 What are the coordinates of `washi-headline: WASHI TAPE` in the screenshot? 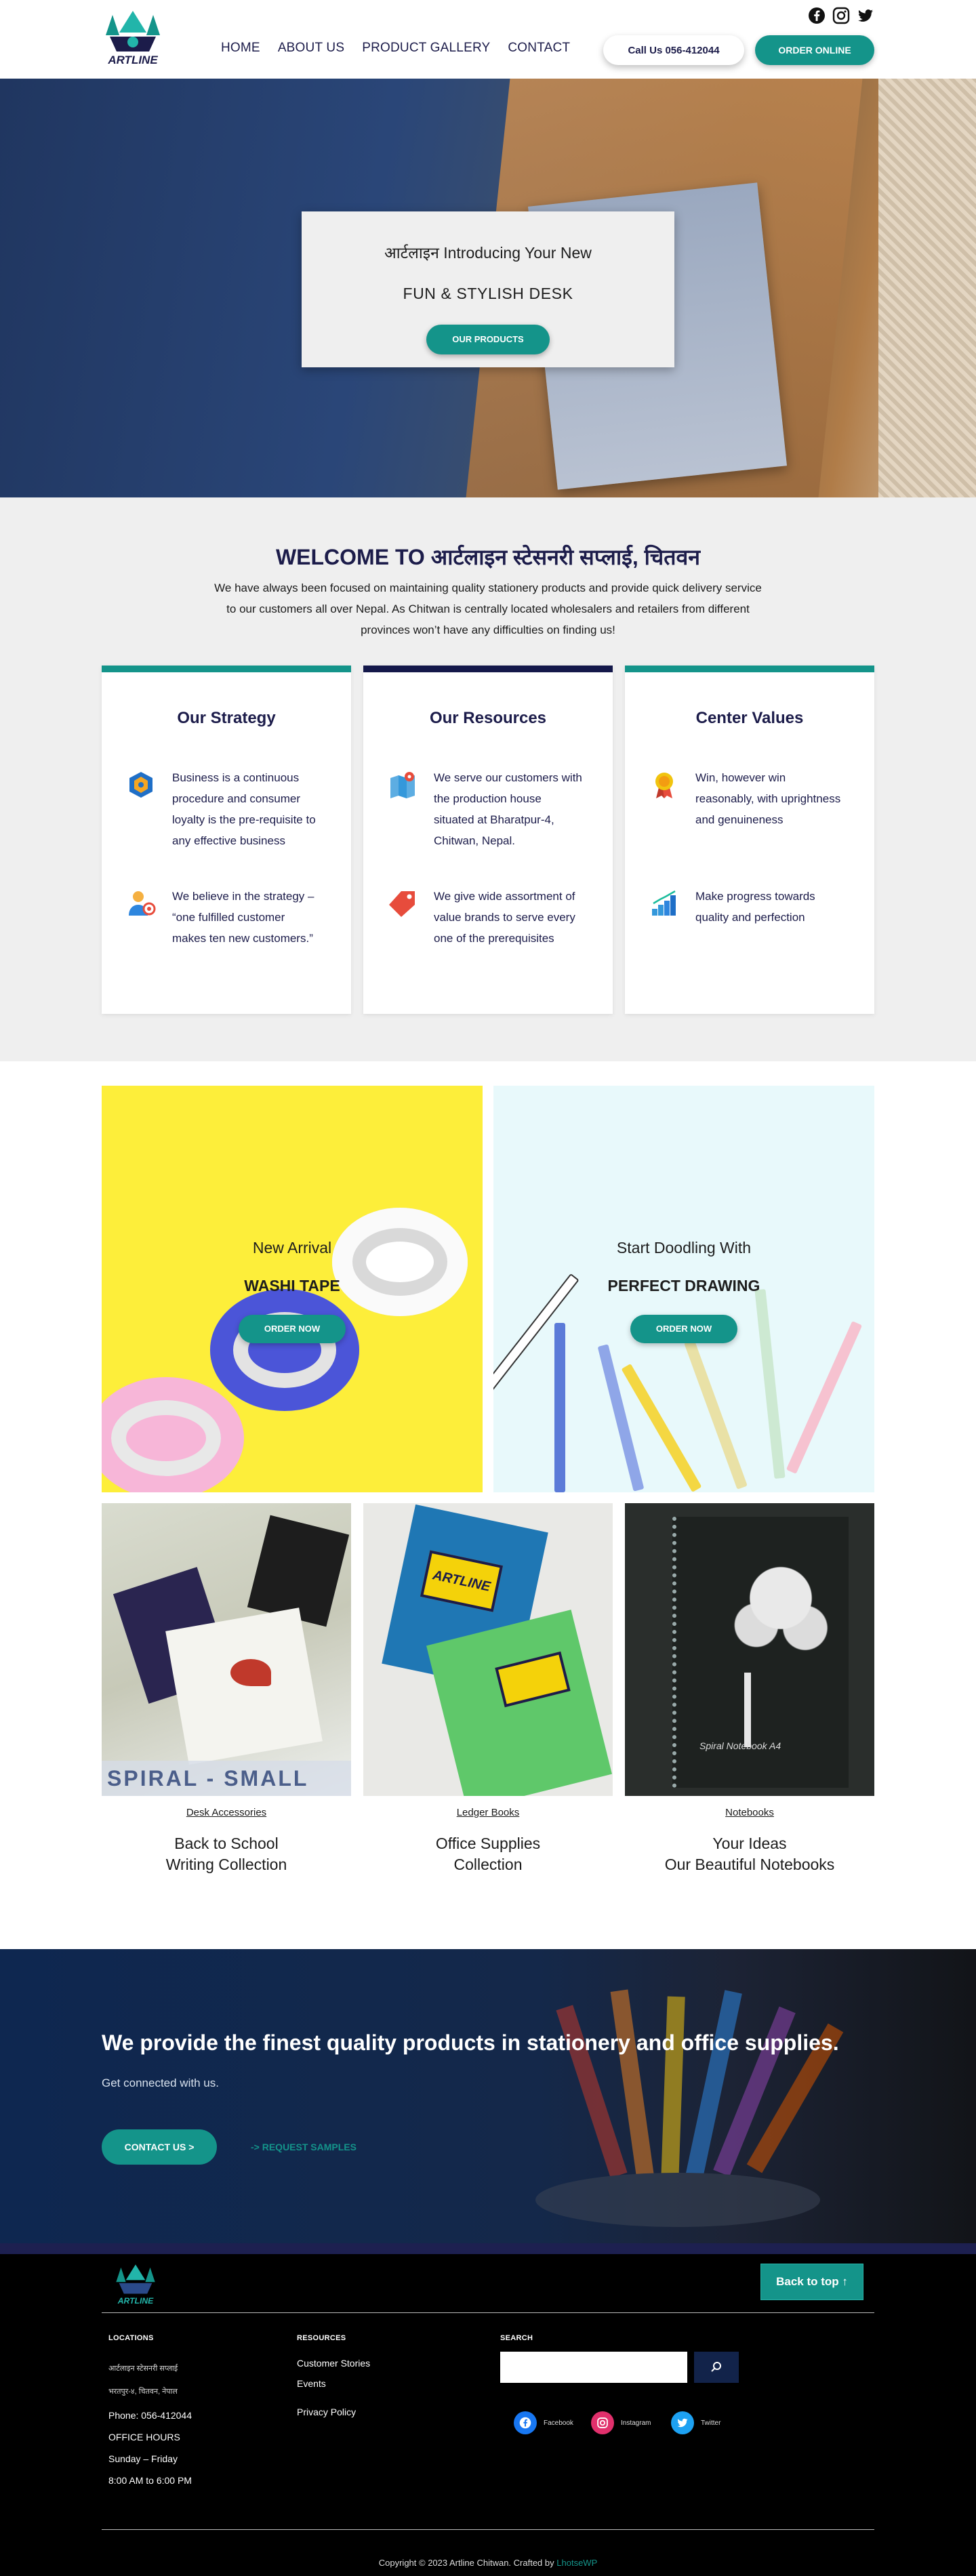 It's located at (292, 1286).